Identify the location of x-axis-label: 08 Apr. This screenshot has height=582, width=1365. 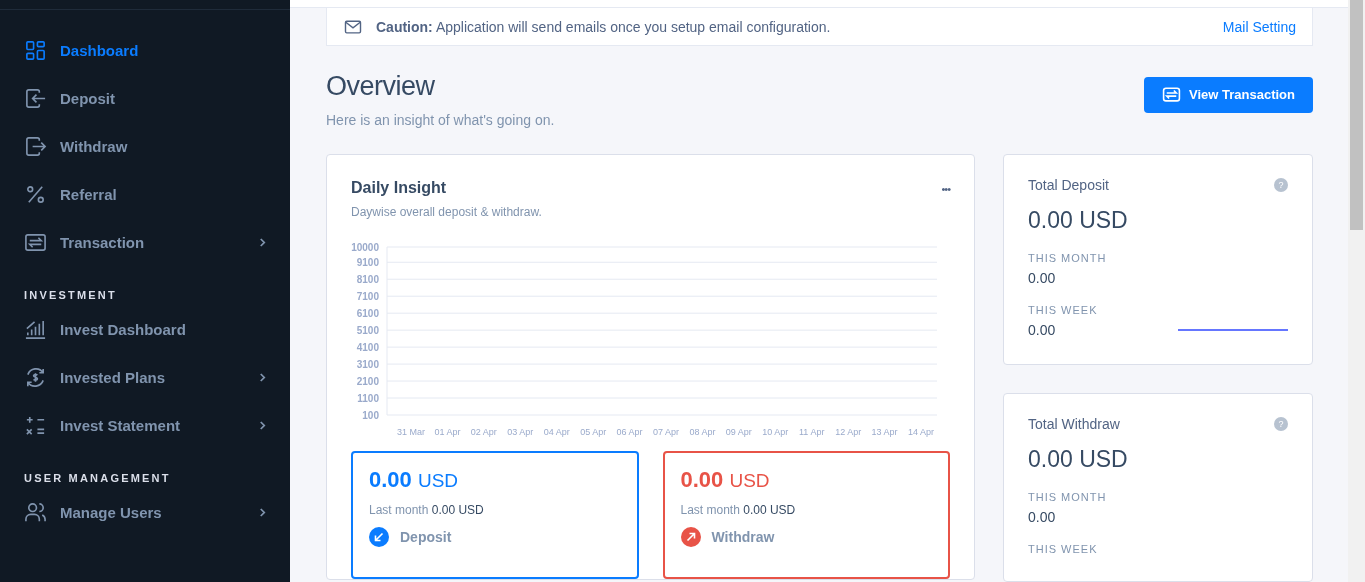
(702, 432).